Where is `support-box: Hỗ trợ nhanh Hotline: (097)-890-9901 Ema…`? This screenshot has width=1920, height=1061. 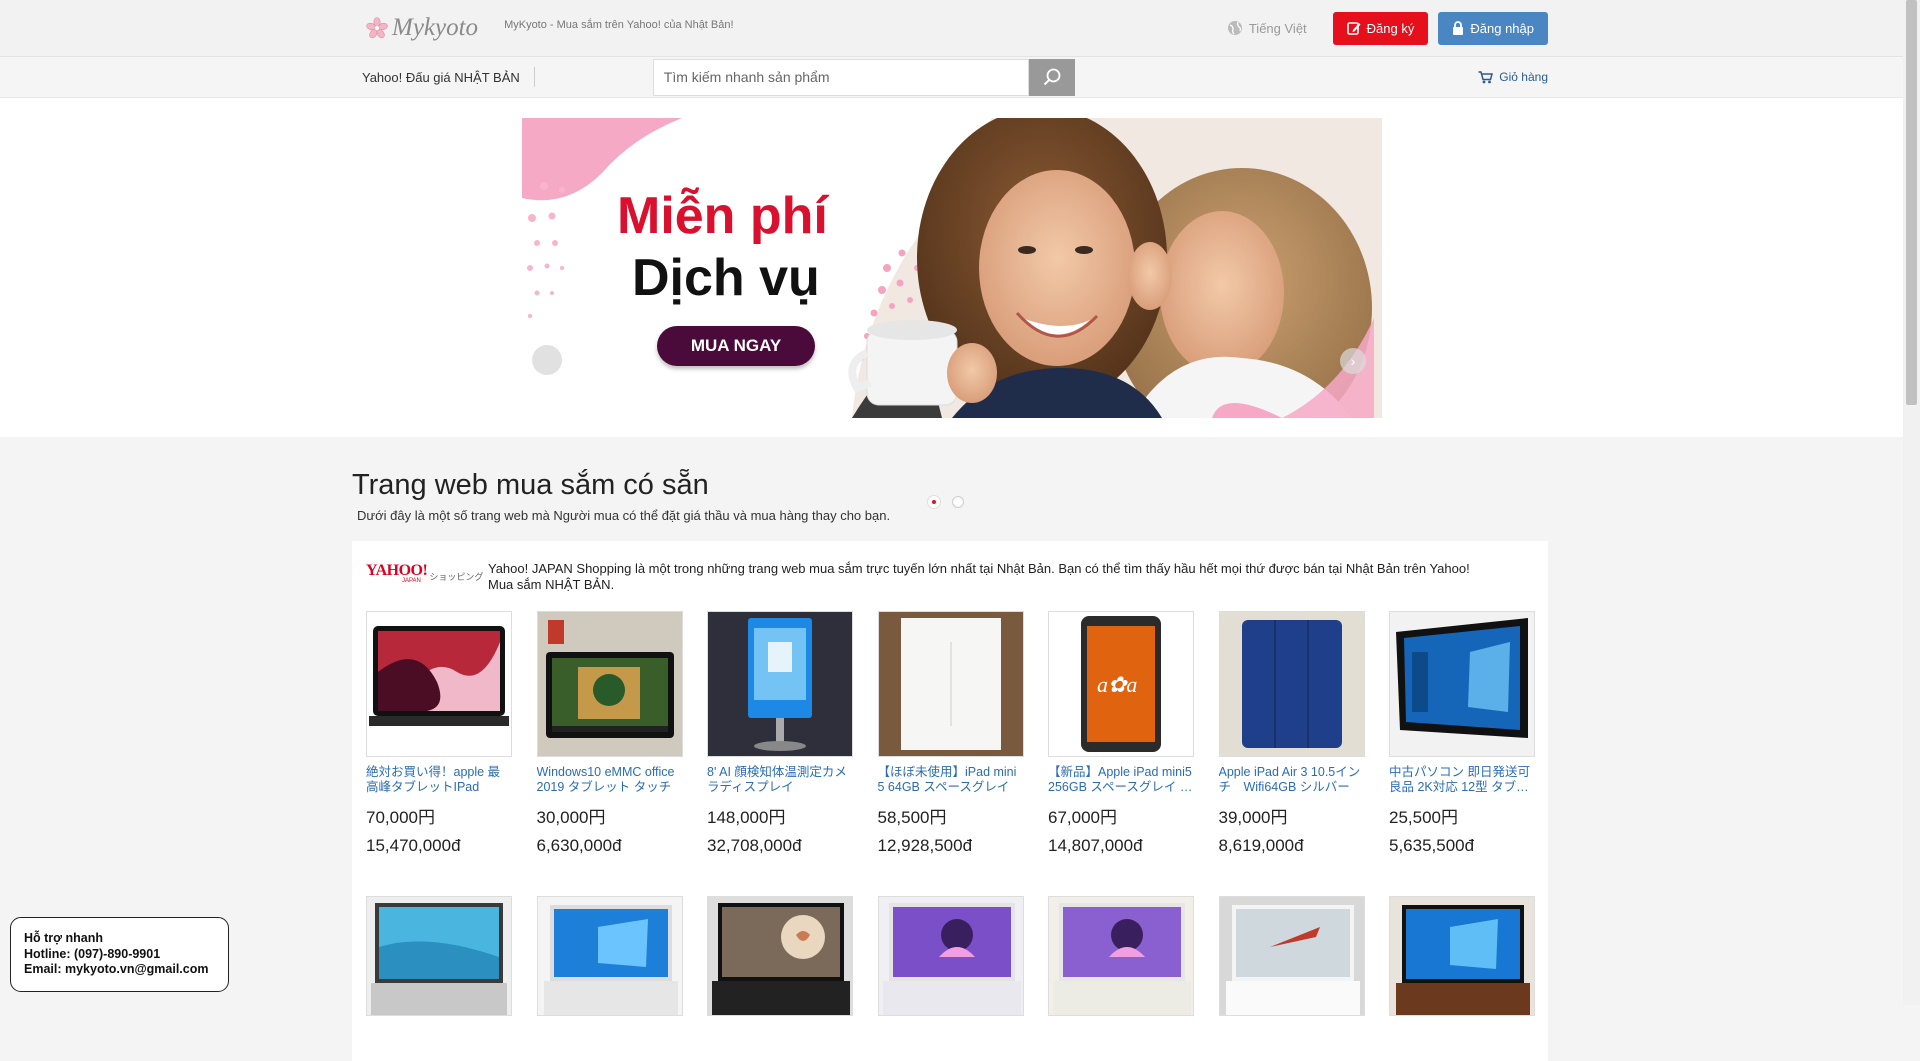
support-box: Hỗ trợ nhanh Hotline: (097)-890-9901 Ema… is located at coordinates (119, 954).